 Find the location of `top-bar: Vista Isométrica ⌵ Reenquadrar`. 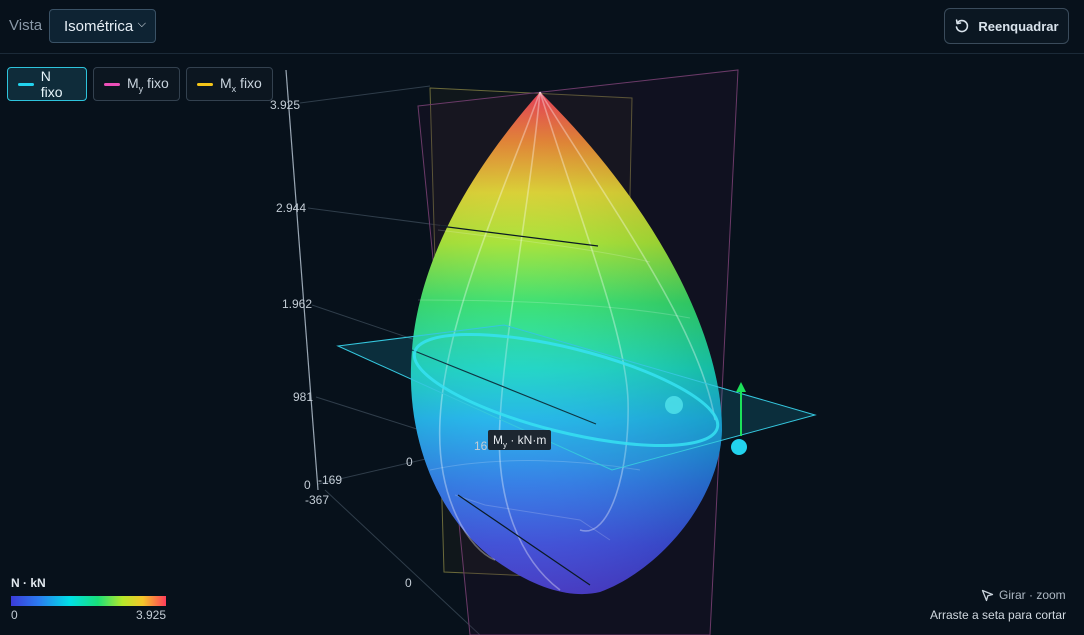

top-bar: Vista Isométrica ⌵ Reenquadrar is located at coordinates (542, 27).